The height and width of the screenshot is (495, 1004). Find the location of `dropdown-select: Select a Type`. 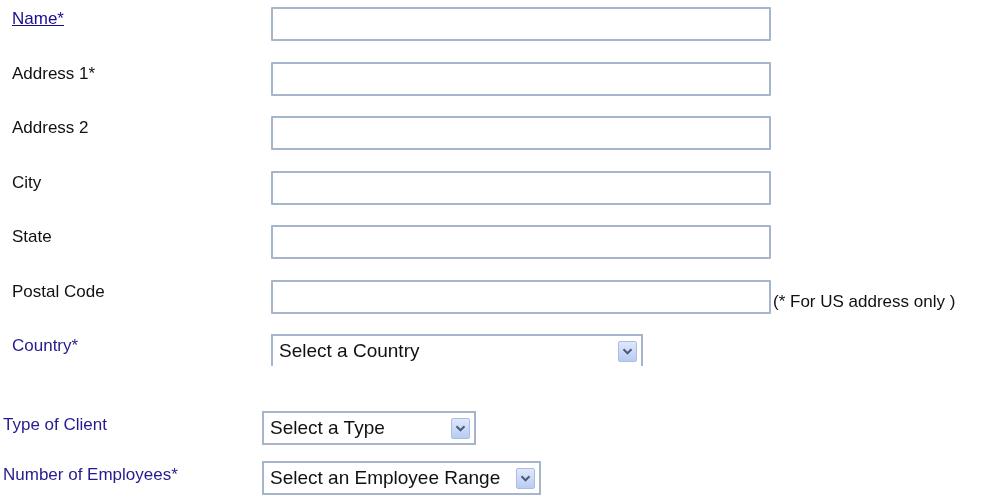

dropdown-select: Select a Type is located at coordinates (369, 428).